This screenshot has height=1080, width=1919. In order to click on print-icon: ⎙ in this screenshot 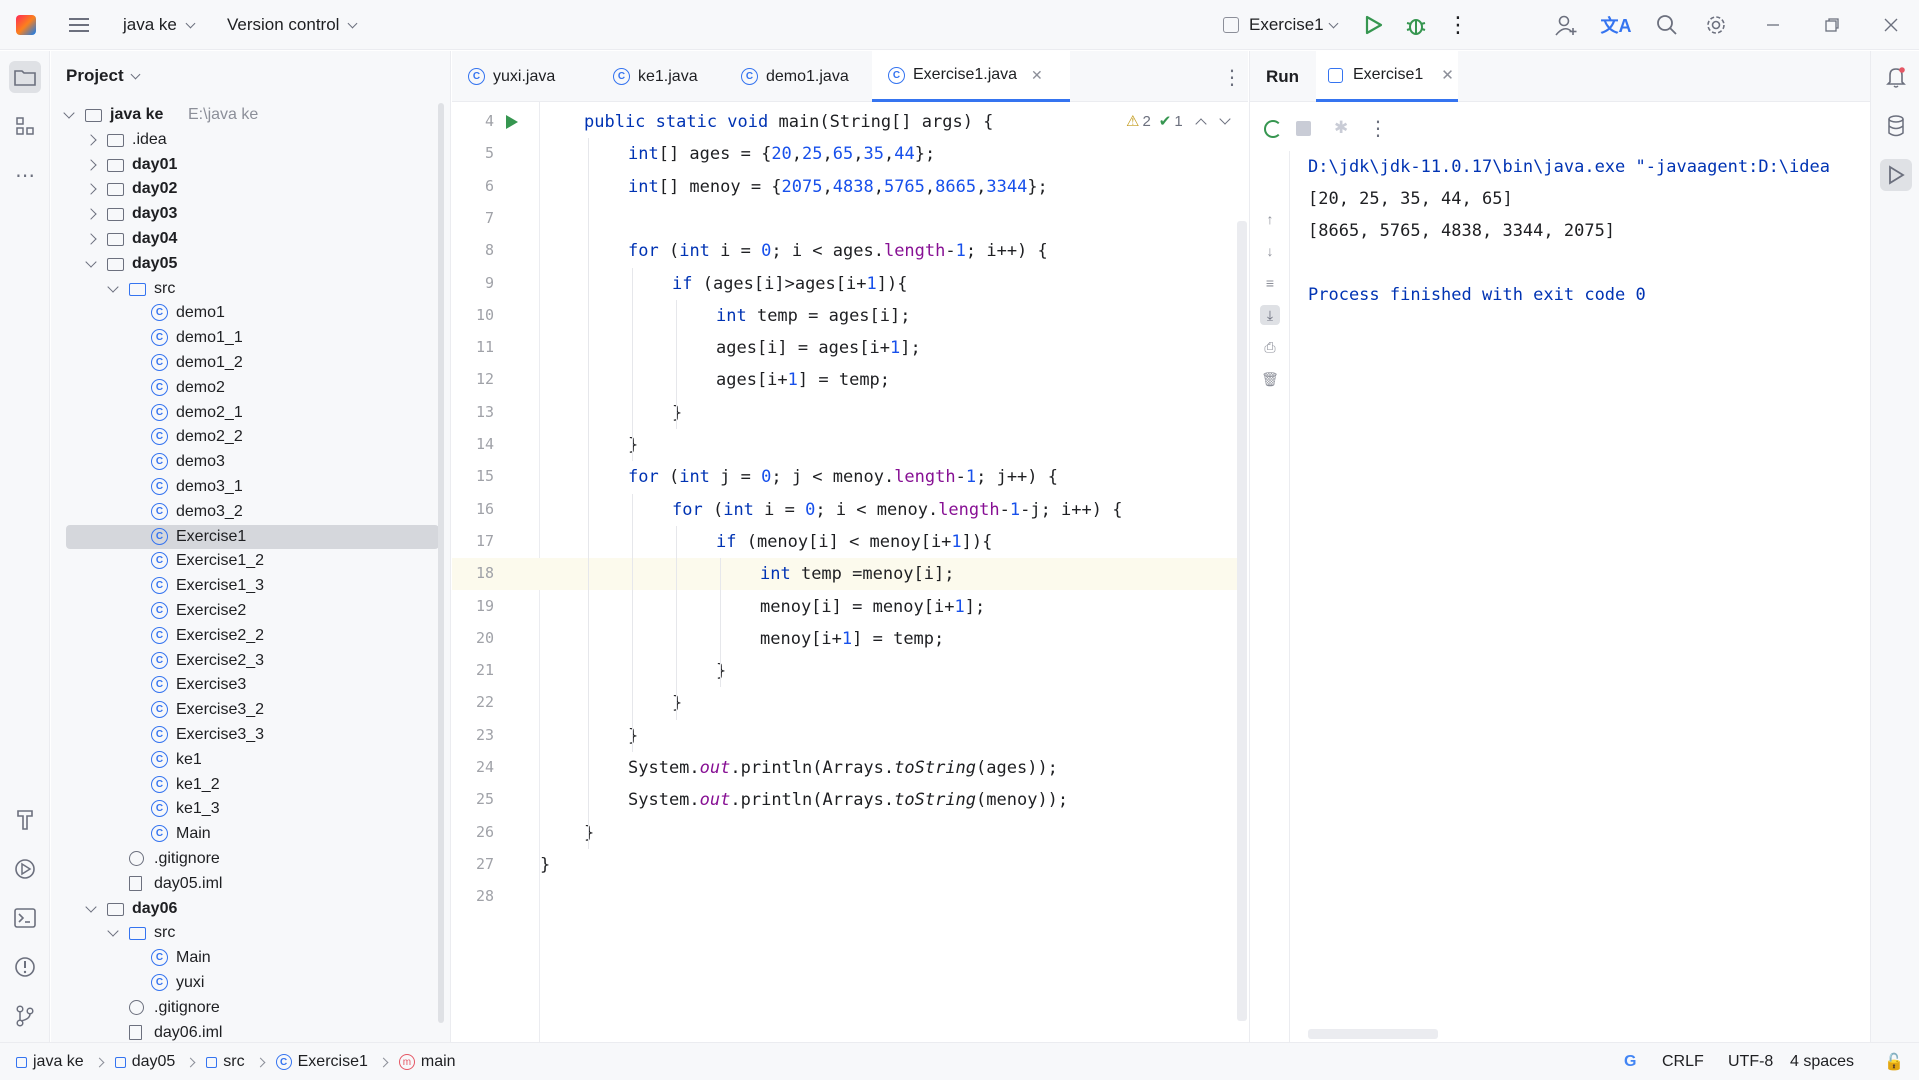, I will do `click(1270, 347)`.